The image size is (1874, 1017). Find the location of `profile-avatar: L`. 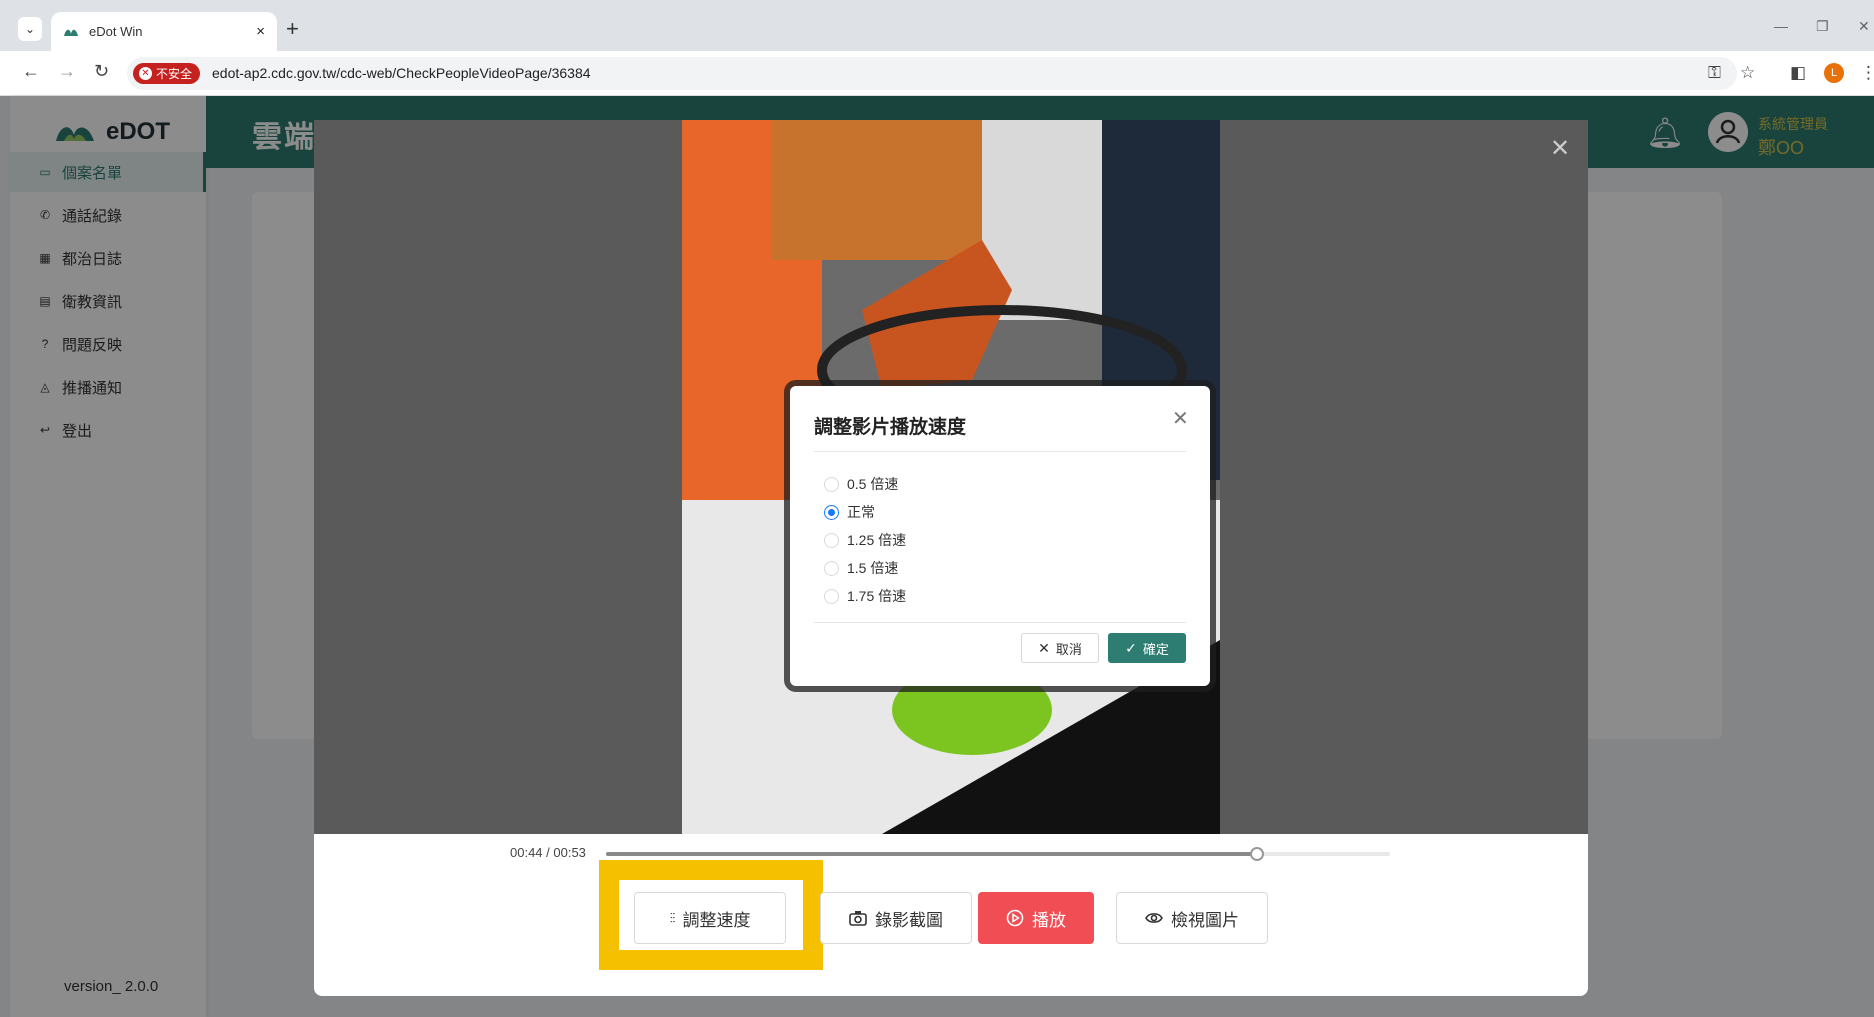

profile-avatar: L is located at coordinates (1834, 73).